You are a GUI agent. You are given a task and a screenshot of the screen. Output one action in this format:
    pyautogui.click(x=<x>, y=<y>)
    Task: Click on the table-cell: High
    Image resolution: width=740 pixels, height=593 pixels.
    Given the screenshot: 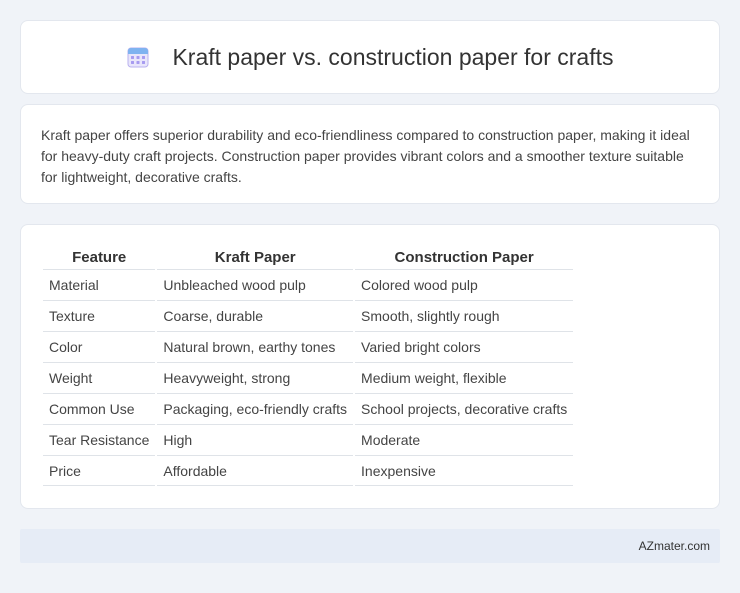 What is the action you would take?
    pyautogui.click(x=255, y=439)
    